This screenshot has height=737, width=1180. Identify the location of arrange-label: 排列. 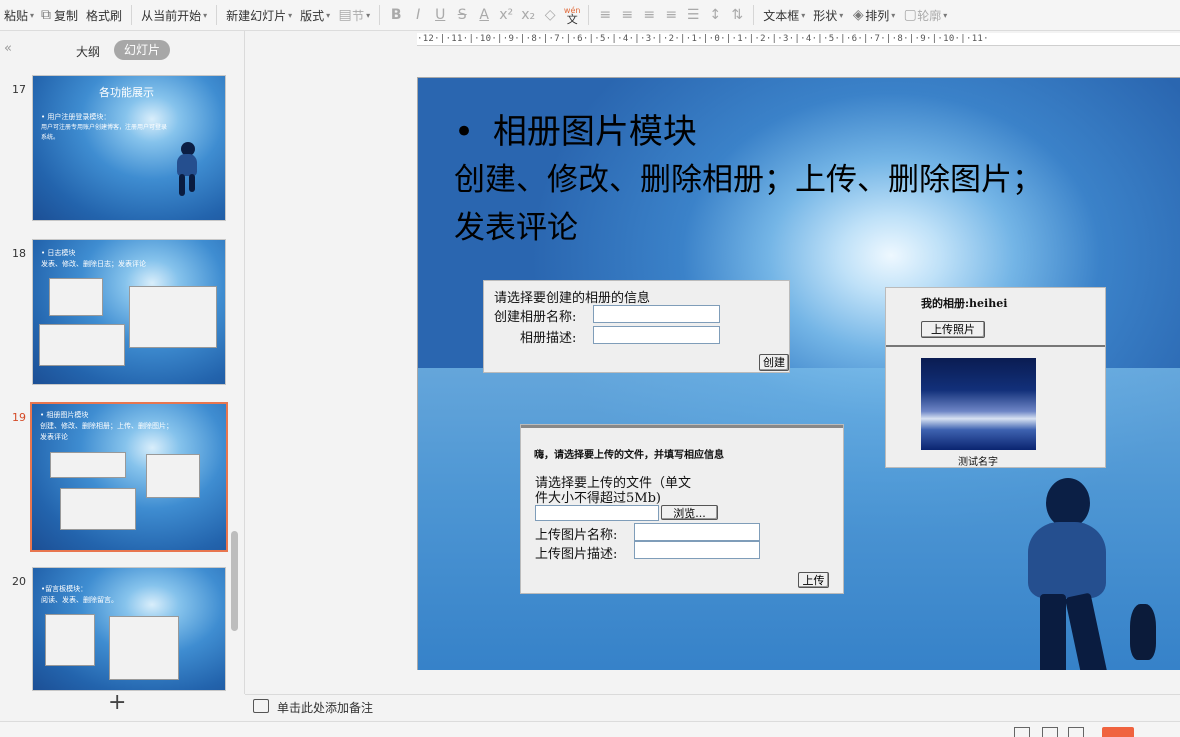
(877, 15).